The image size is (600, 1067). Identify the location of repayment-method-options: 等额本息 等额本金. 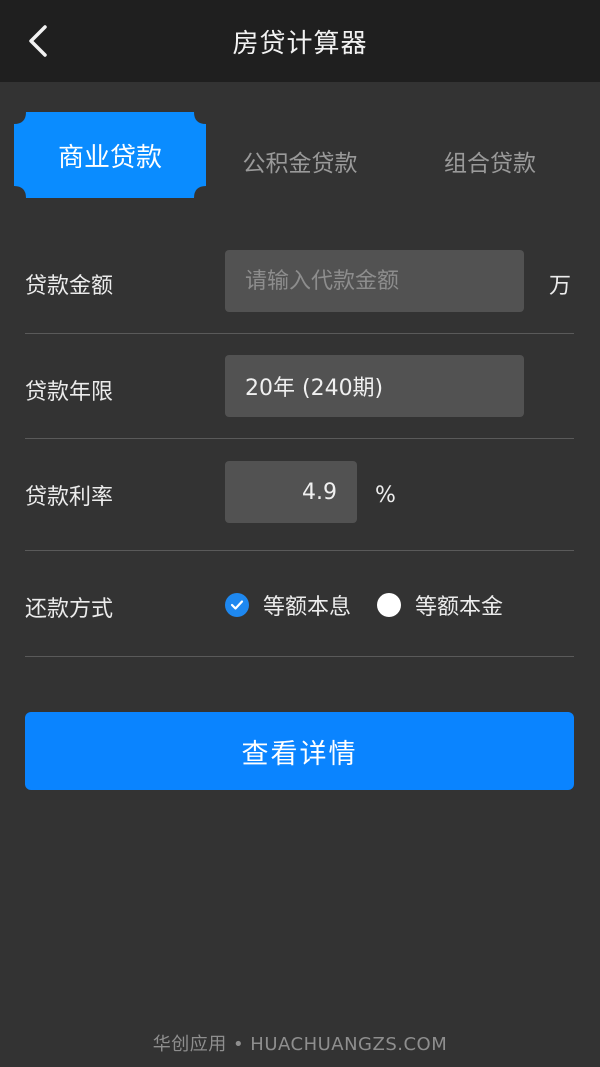
(377, 605).